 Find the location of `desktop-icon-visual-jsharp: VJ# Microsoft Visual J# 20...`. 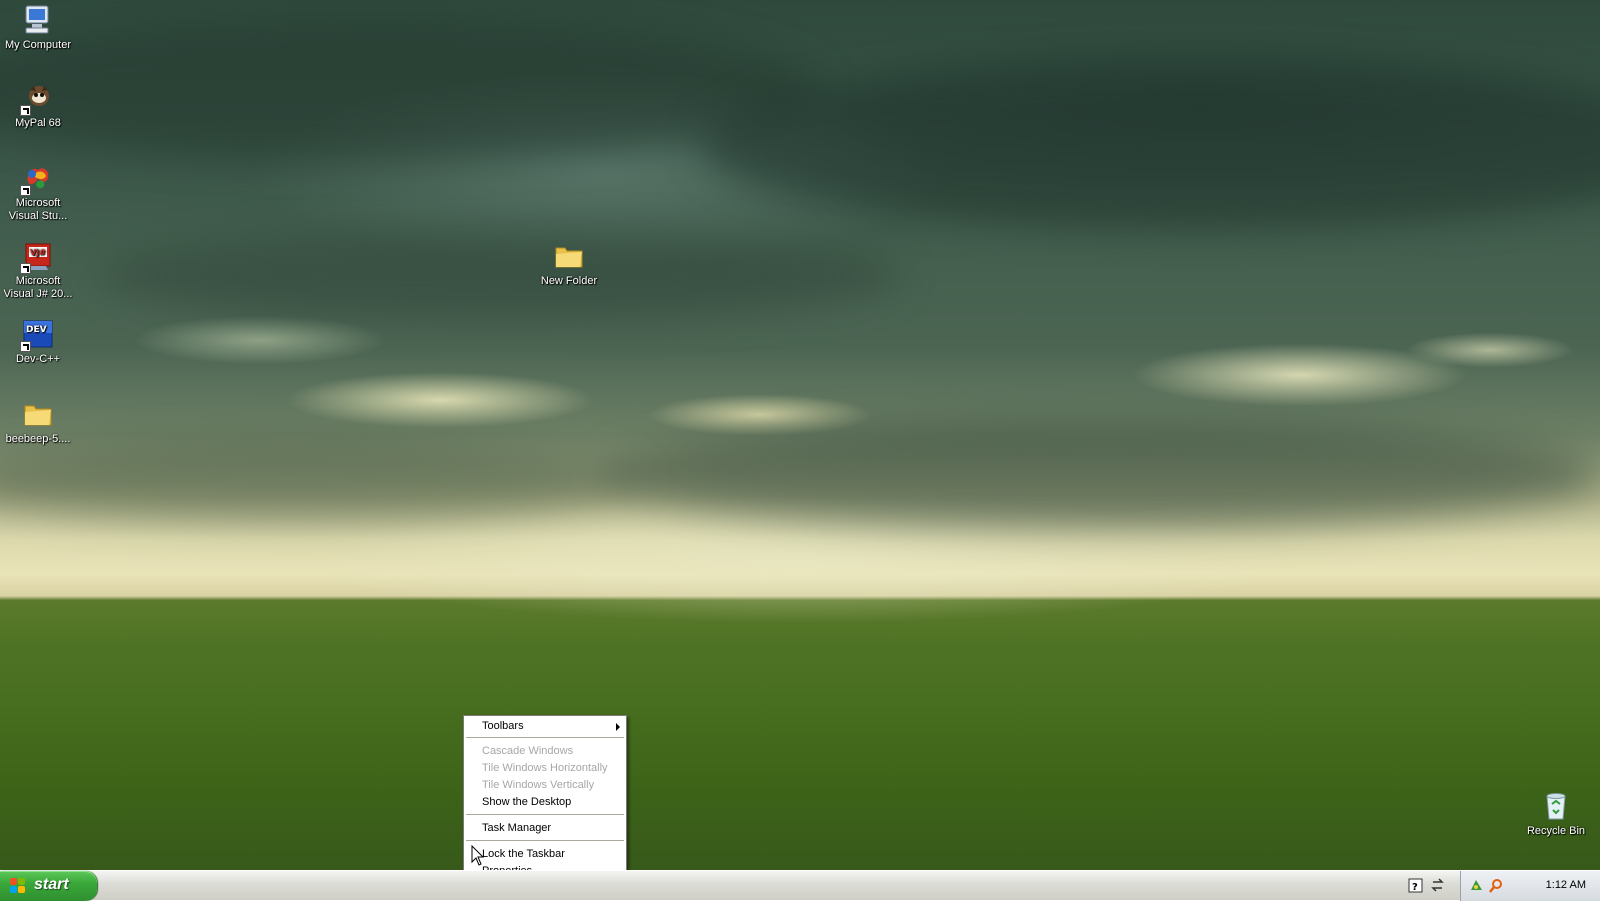

desktop-icon-visual-jsharp: VJ# Microsoft Visual J# 20... is located at coordinates (38, 270).